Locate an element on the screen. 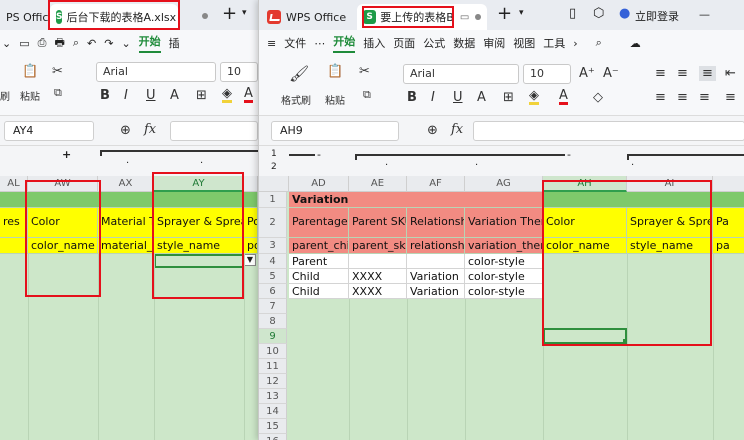 Image resolution: width=744 pixels, height=440 pixels. menu-data: 数据 is located at coordinates (464, 43).